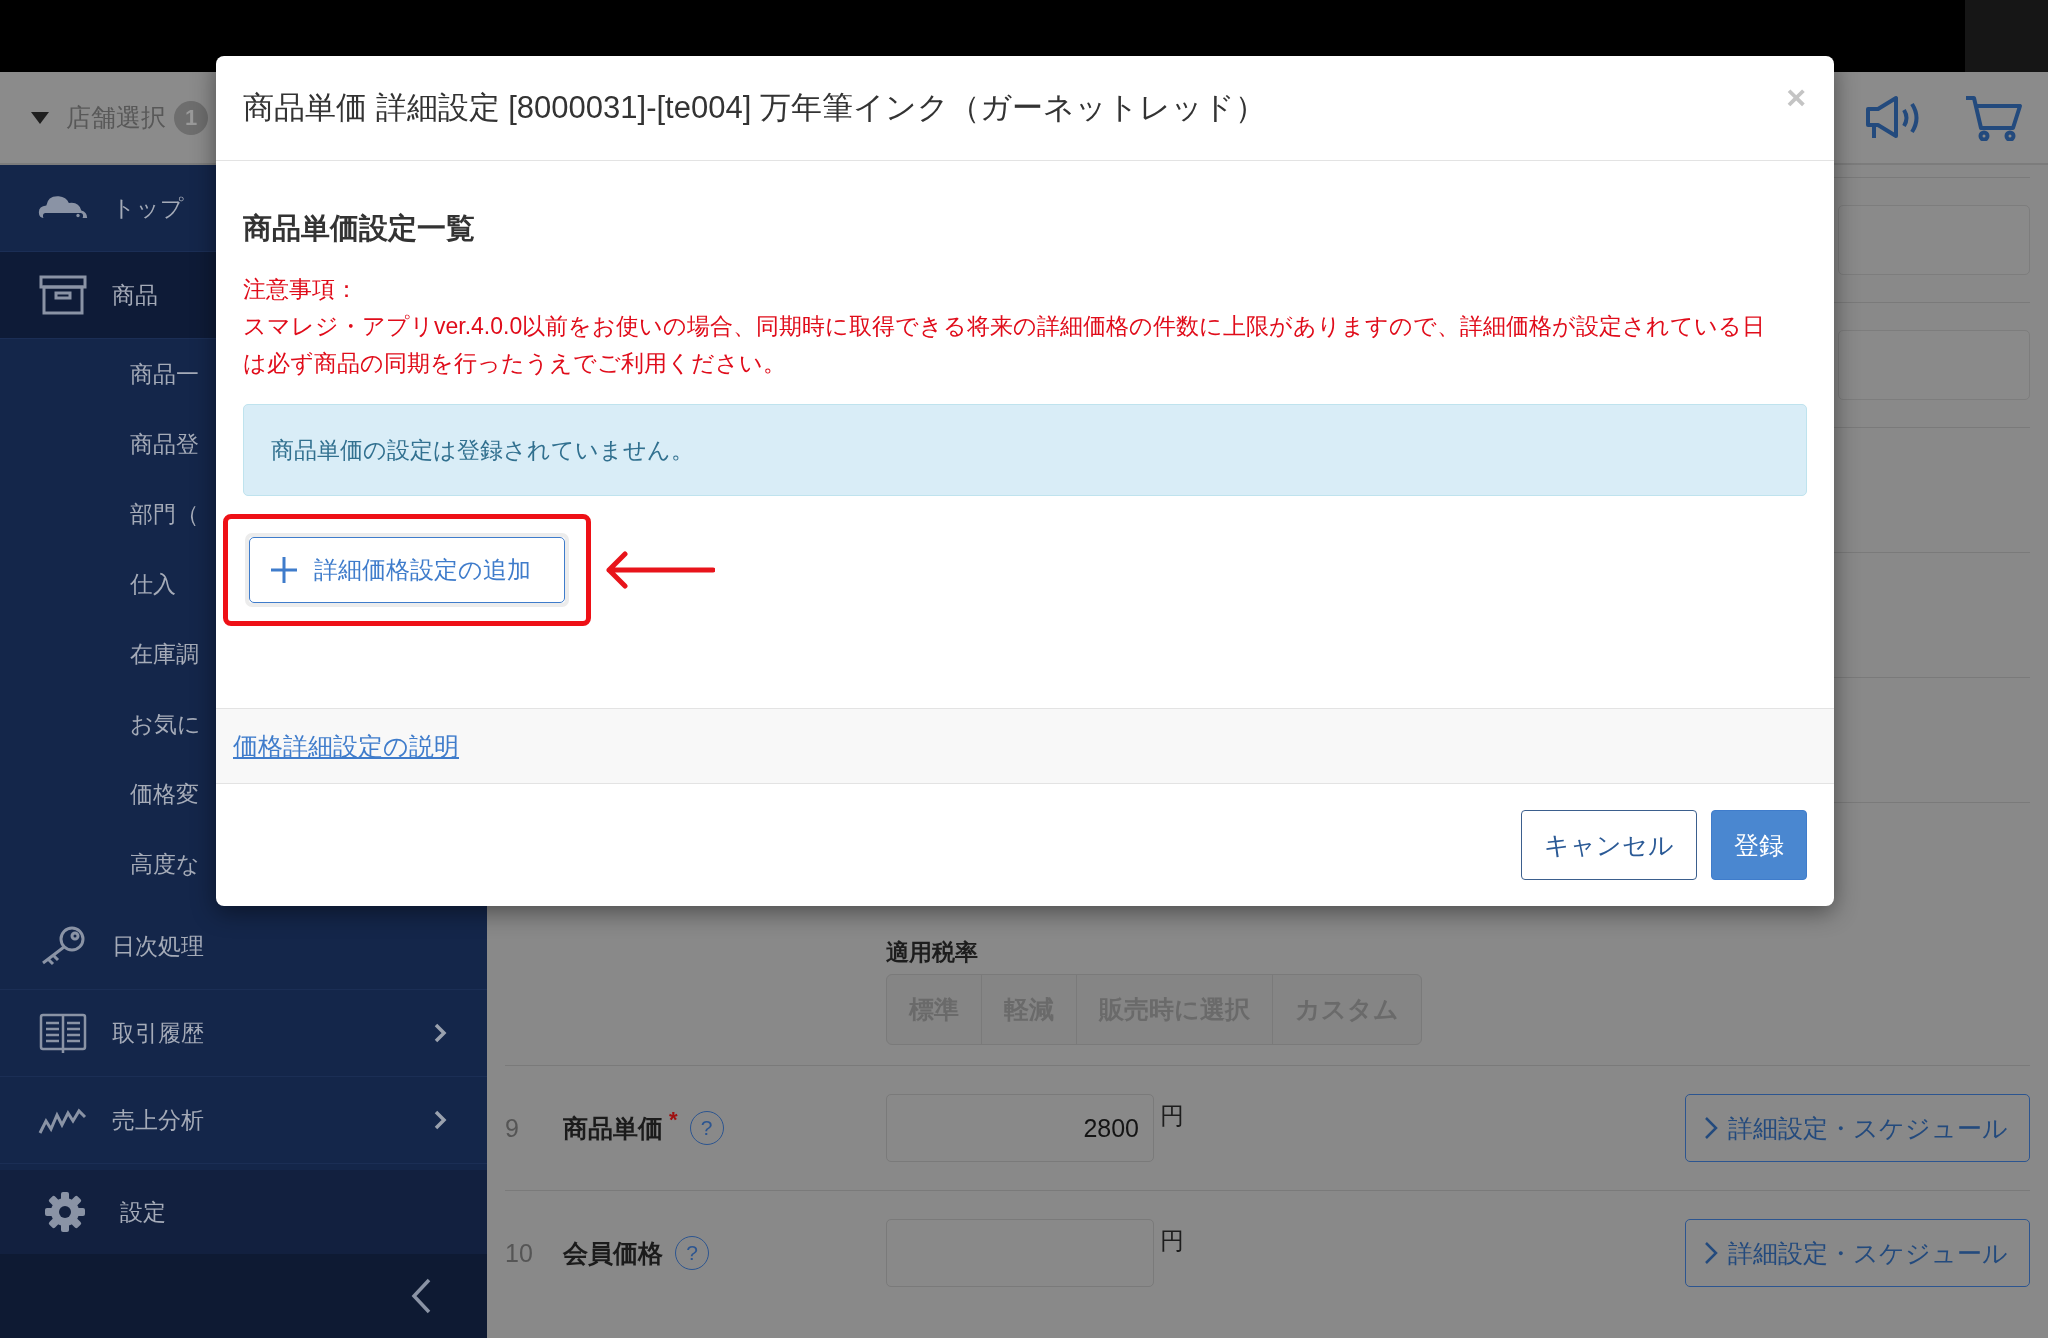 Image resolution: width=2048 pixels, height=1338 pixels. What do you see at coordinates (359, 228) in the screenshot?
I see `section-heading: 商品単価設定一覧` at bounding box center [359, 228].